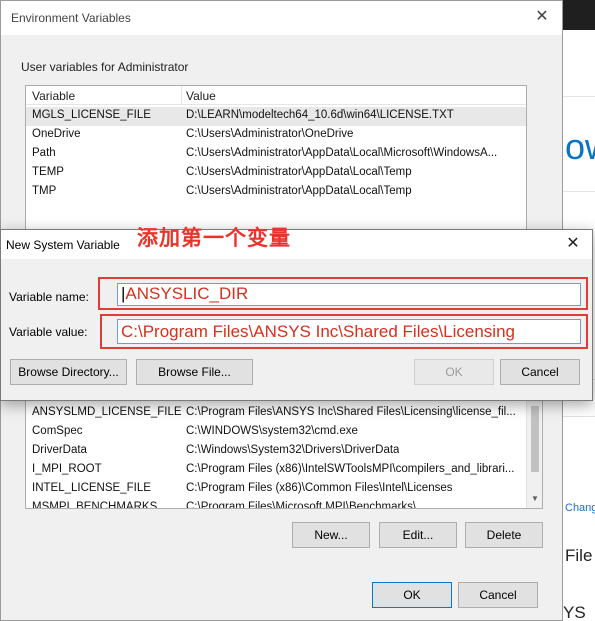 This screenshot has height=621, width=595. I want to click on vertical-scrollbar: ▼, so click(534, 447).